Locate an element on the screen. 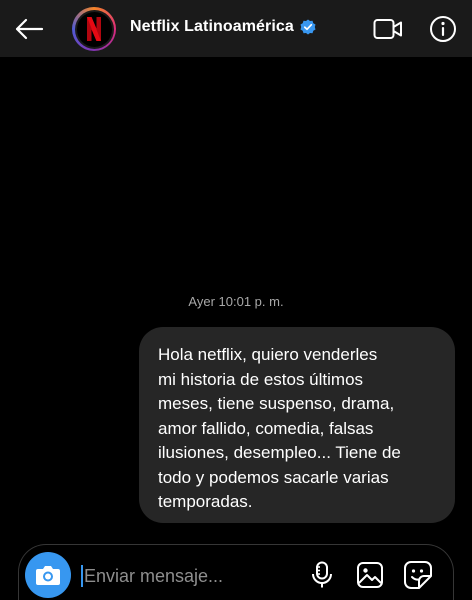 The width and height of the screenshot is (472, 600). microphone-icon is located at coordinates (322, 574).